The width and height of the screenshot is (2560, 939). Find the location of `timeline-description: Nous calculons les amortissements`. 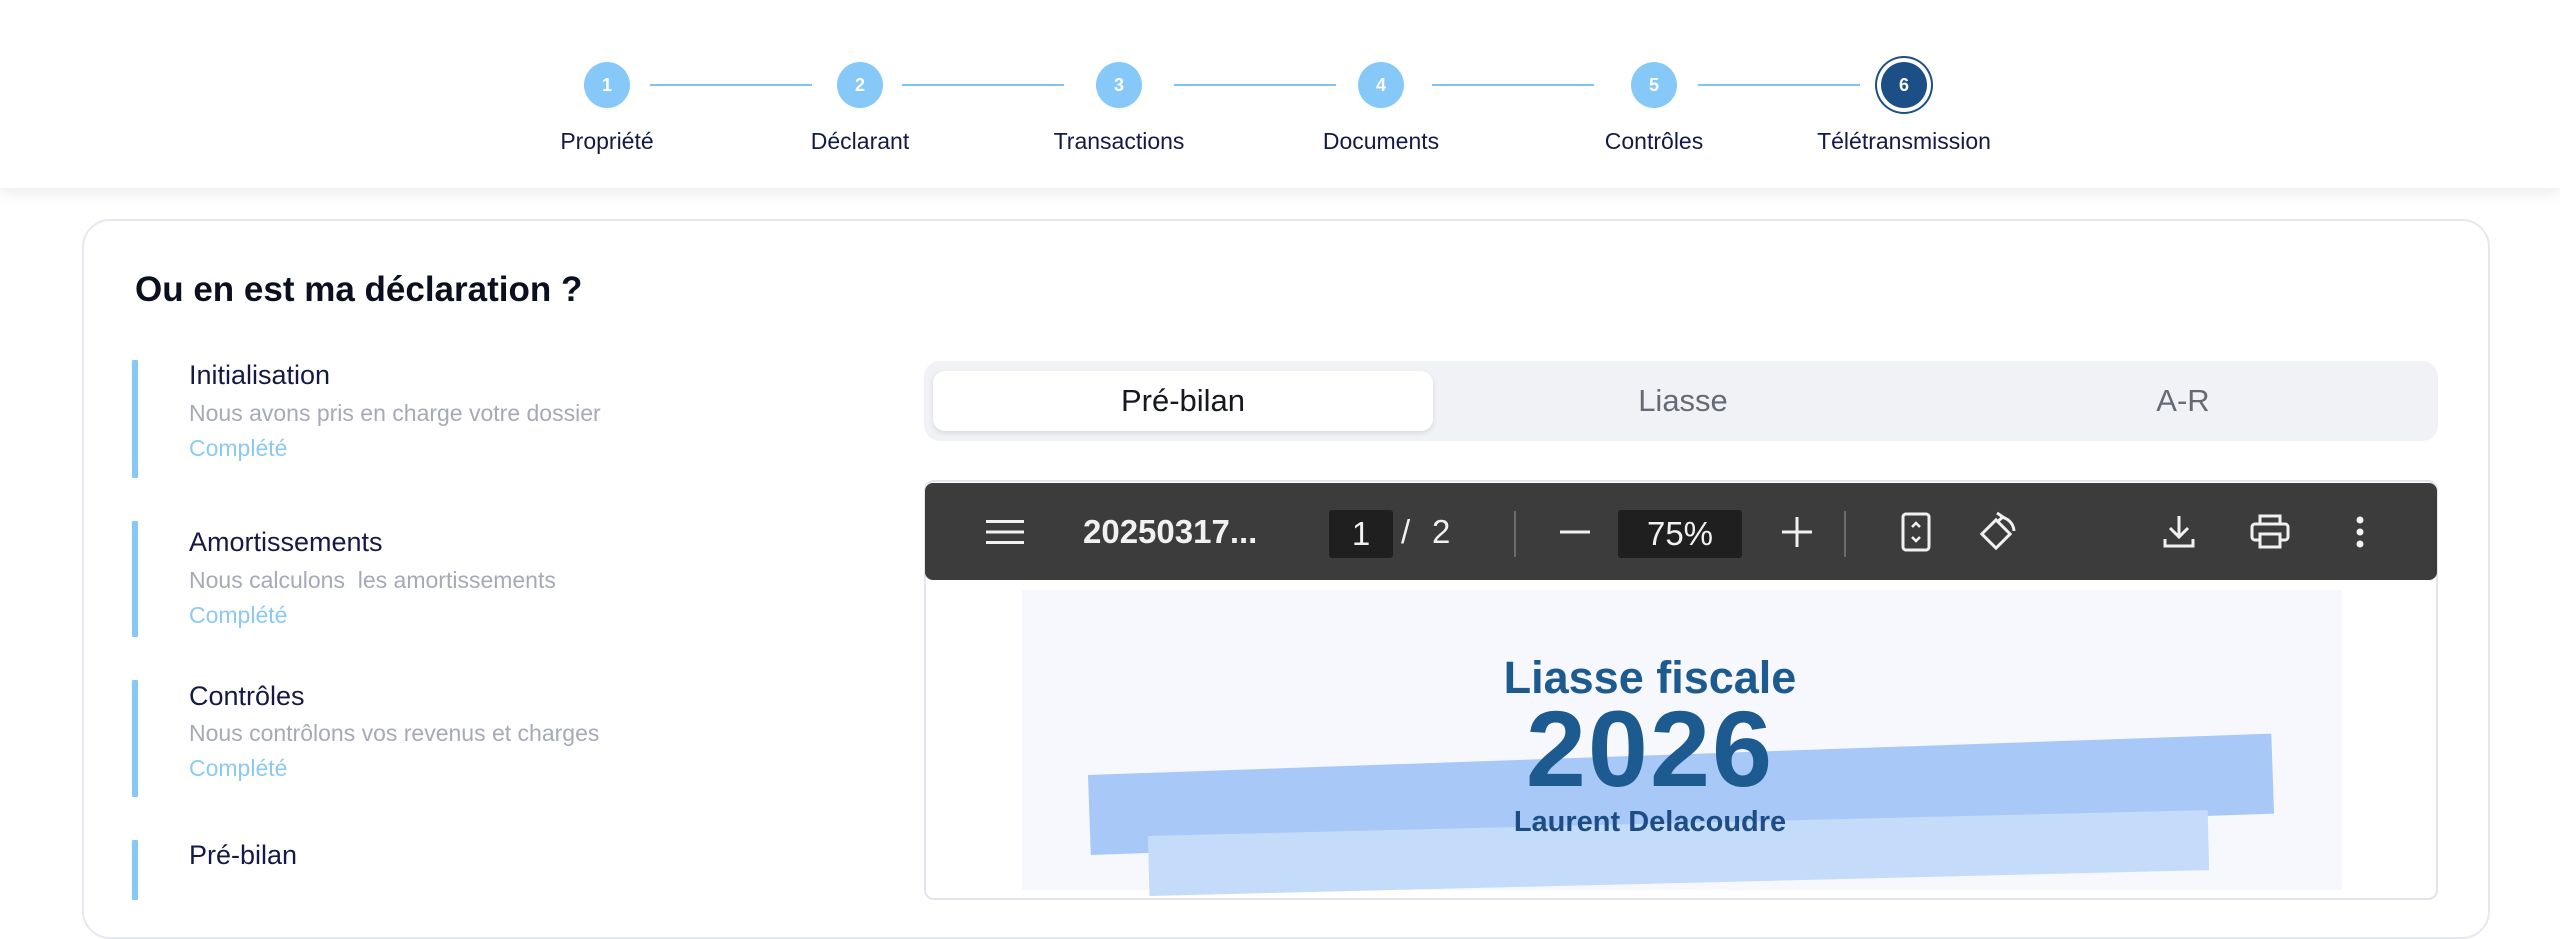

timeline-description: Nous calculons les amortissements is located at coordinates (372, 580).